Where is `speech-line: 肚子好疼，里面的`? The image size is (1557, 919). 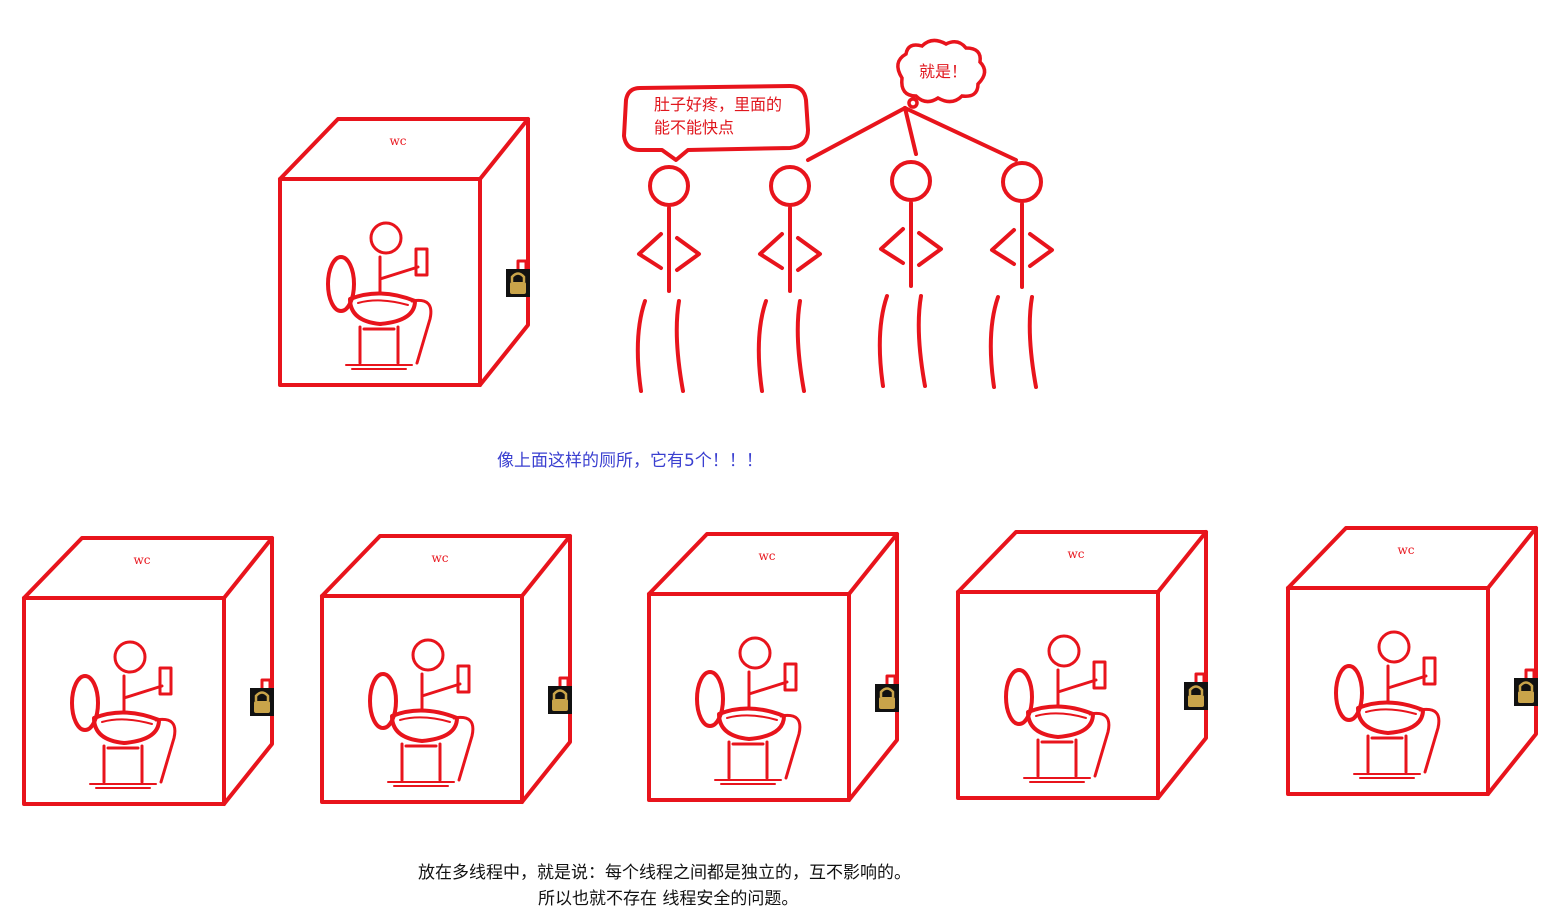
speech-line: 肚子好疼，里面的 is located at coordinates (718, 104).